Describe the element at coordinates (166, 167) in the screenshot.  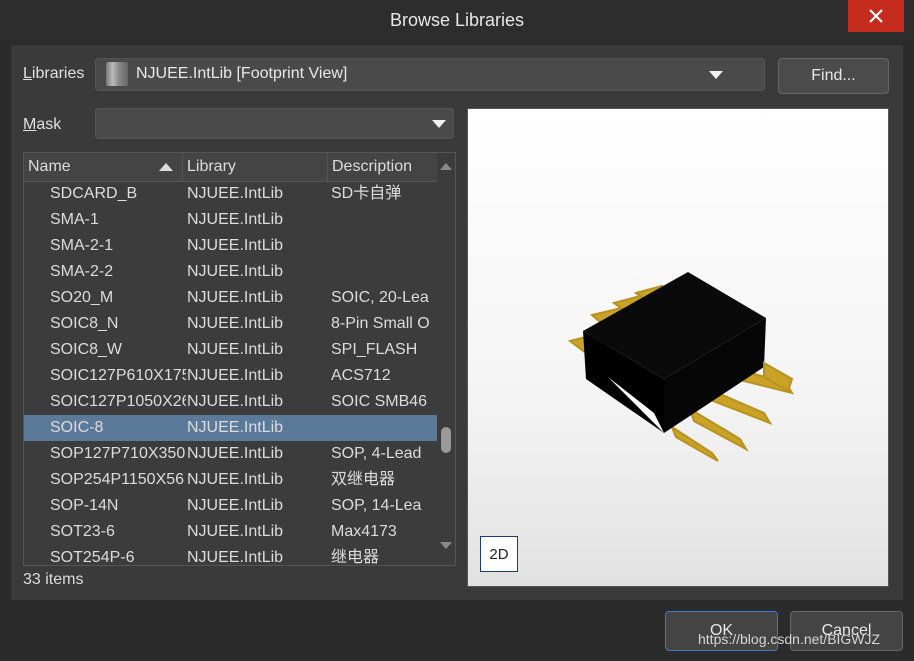
I see `sort-ascending-icon` at that location.